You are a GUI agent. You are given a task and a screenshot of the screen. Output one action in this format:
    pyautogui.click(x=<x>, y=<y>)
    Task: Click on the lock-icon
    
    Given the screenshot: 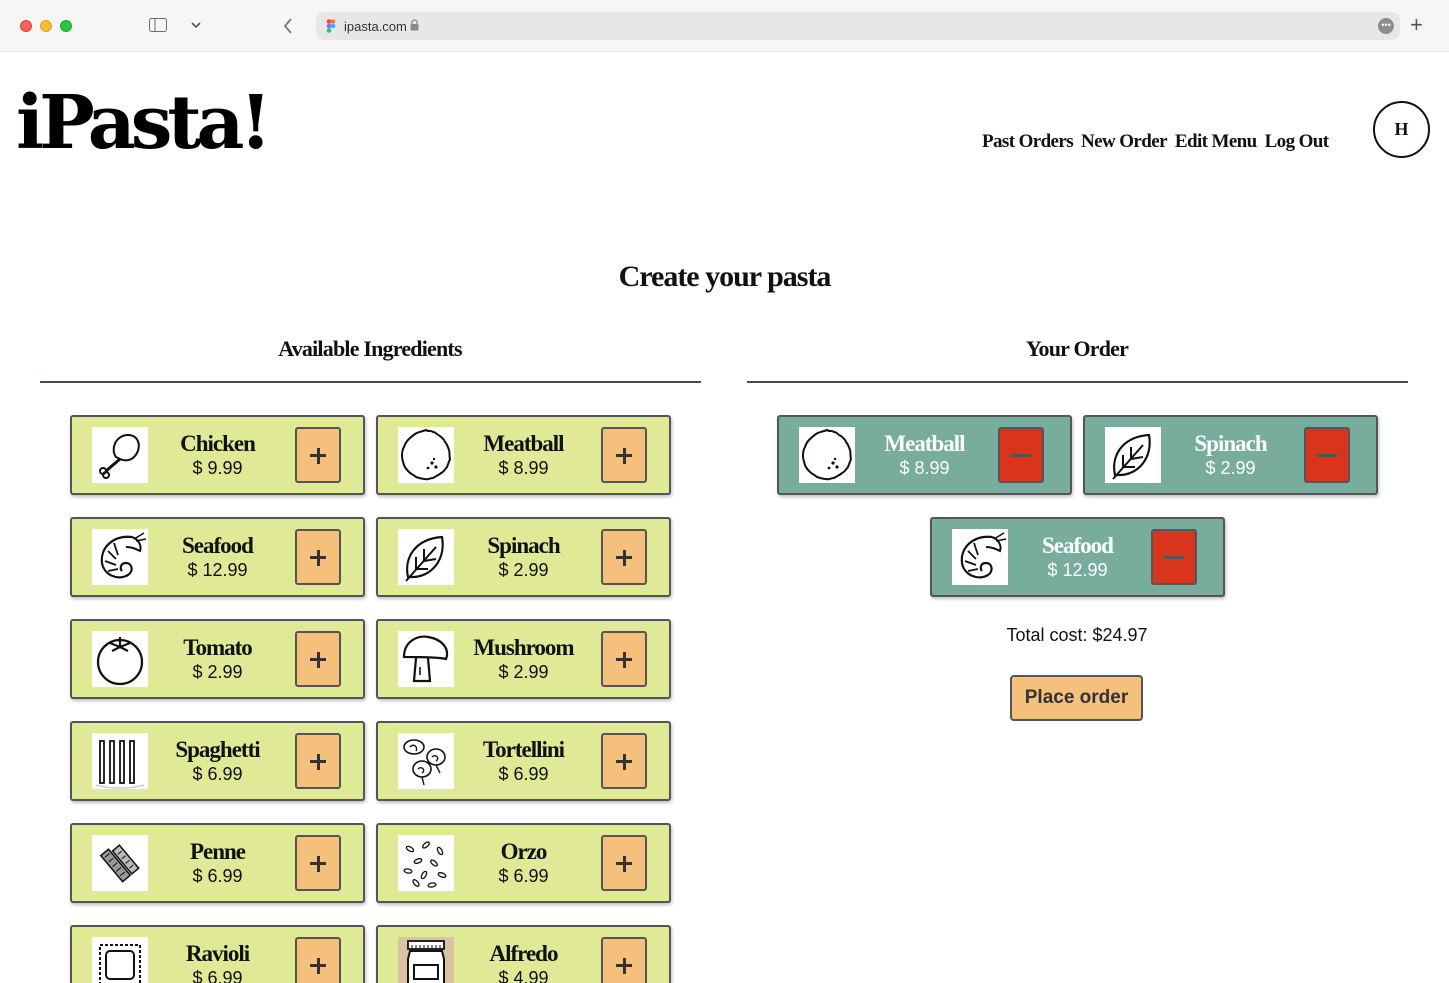 What is the action you would take?
    pyautogui.click(x=414, y=25)
    